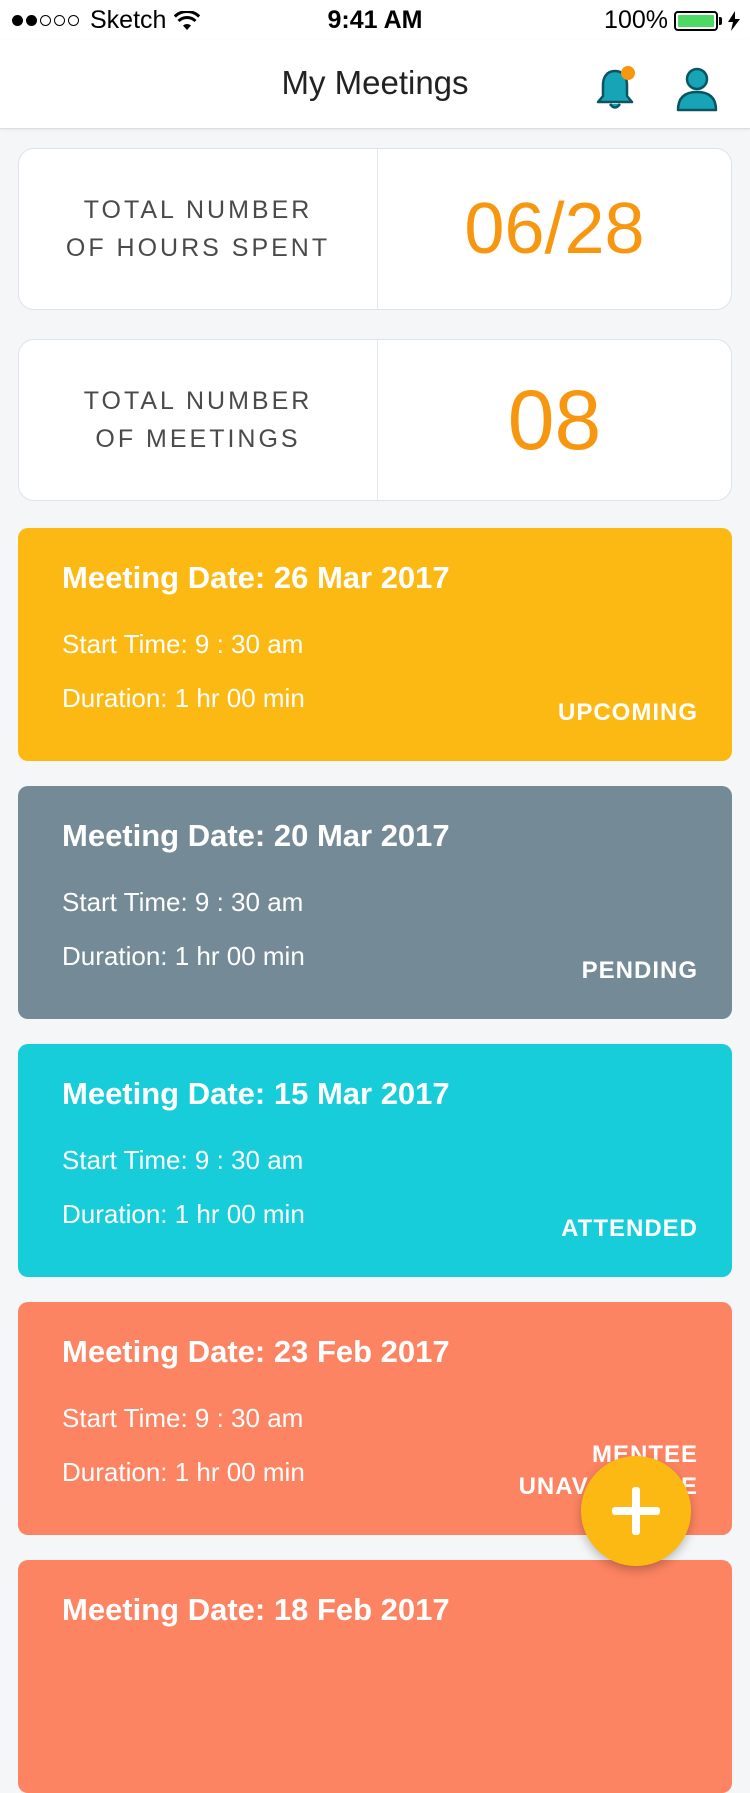  What do you see at coordinates (256, 835) in the screenshot?
I see `meeting-date: Meeting Date: 20 Mar 2017` at bounding box center [256, 835].